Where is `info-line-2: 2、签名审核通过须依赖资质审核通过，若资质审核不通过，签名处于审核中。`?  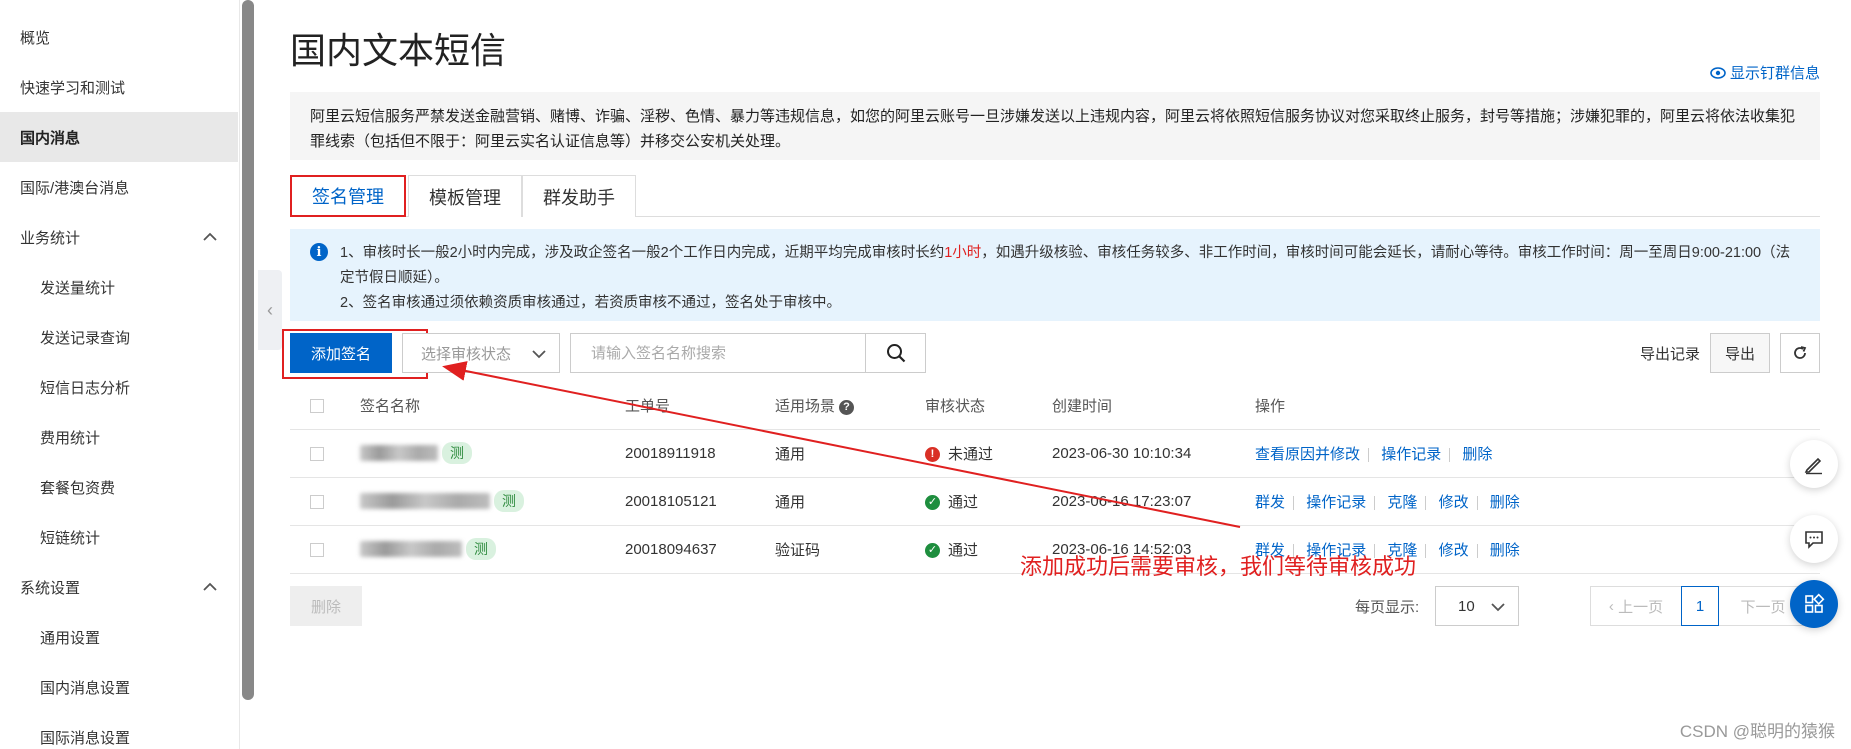
info-line-2: 2、签名审核通过须依赖资质审核通过，若资质审核不通过，签名处于审核中。 is located at coordinates (591, 303).